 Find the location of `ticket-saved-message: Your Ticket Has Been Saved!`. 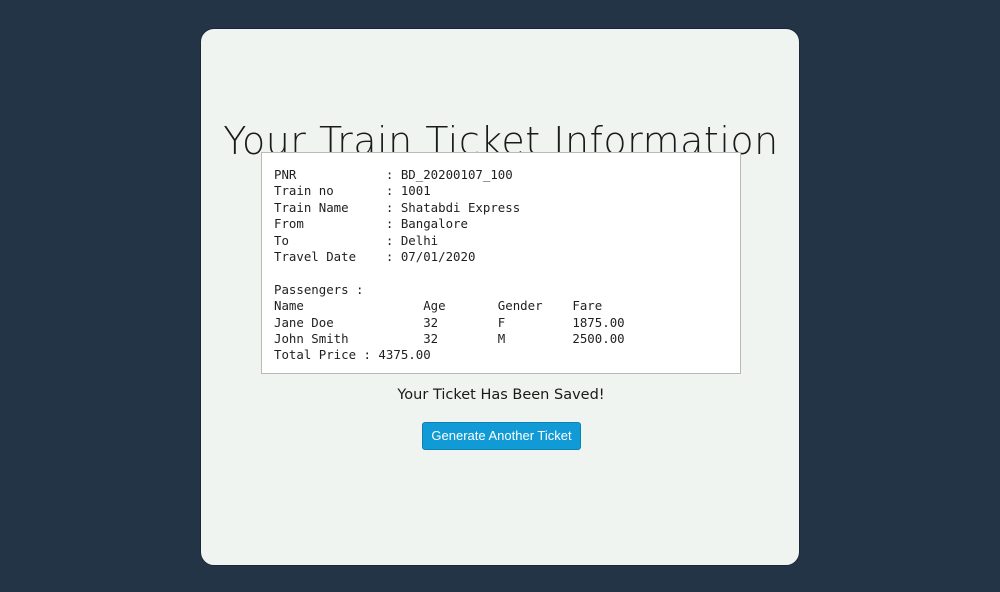

ticket-saved-message: Your Ticket Has Been Saved! is located at coordinates (501, 395).